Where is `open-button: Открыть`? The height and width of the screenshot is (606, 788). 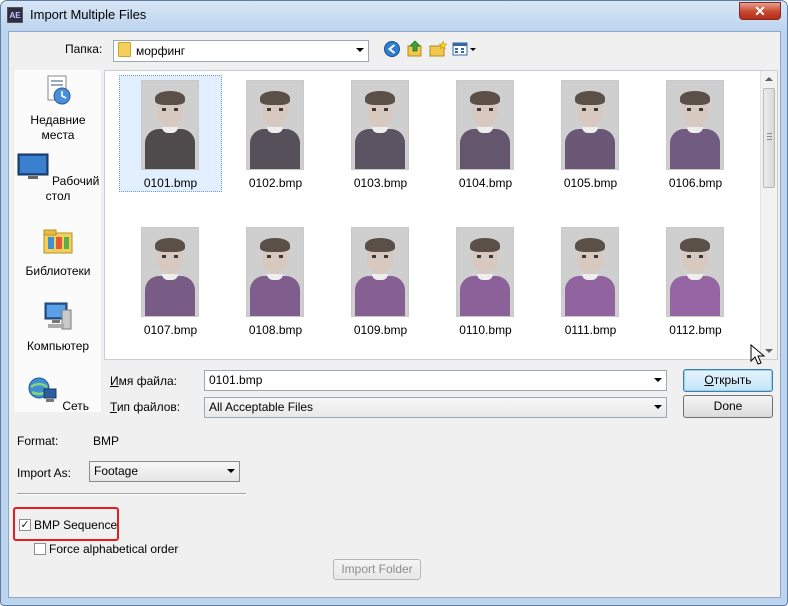
open-button: Открыть is located at coordinates (728, 380).